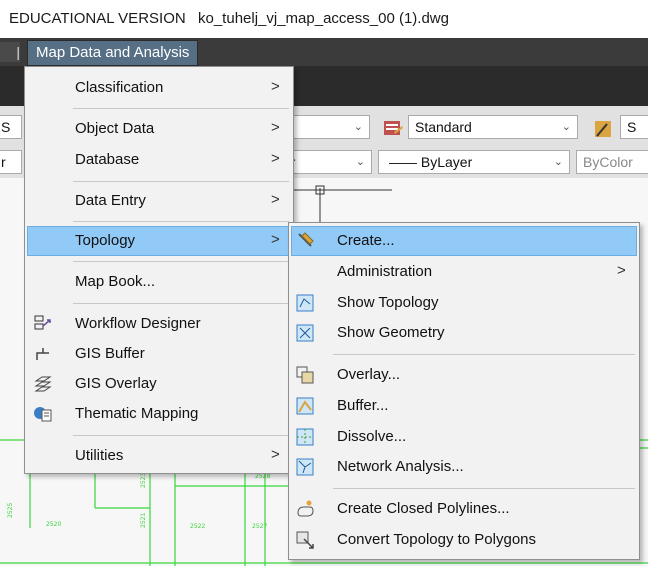  I want to click on parcel-label: 2523, so click(143, 480).